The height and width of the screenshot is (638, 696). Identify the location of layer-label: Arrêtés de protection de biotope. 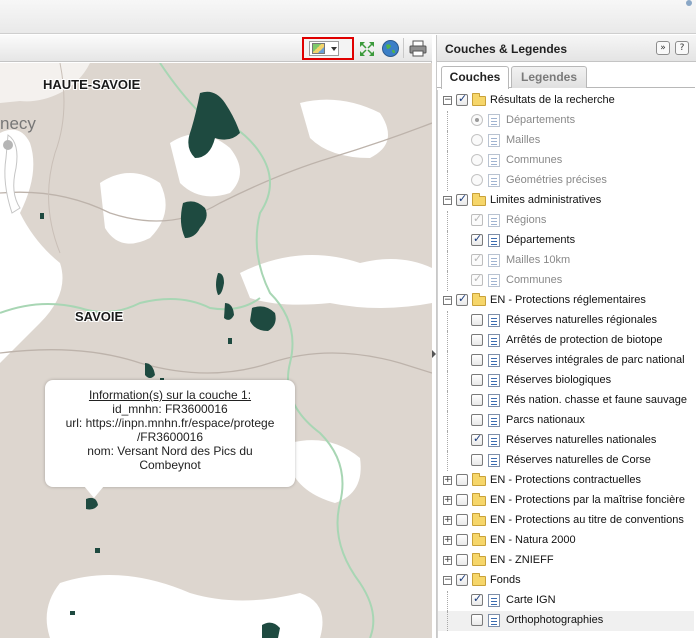
(584, 340).